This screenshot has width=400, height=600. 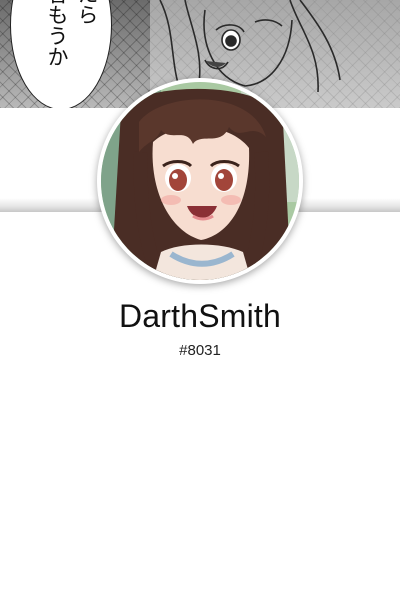 What do you see at coordinates (200, 350) in the screenshot?
I see `user-discriminator: #8031` at bounding box center [200, 350].